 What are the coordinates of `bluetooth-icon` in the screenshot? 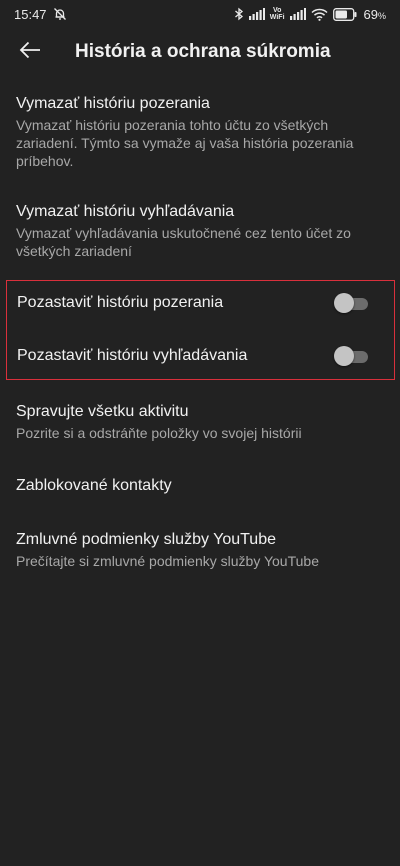 It's located at (239, 14).